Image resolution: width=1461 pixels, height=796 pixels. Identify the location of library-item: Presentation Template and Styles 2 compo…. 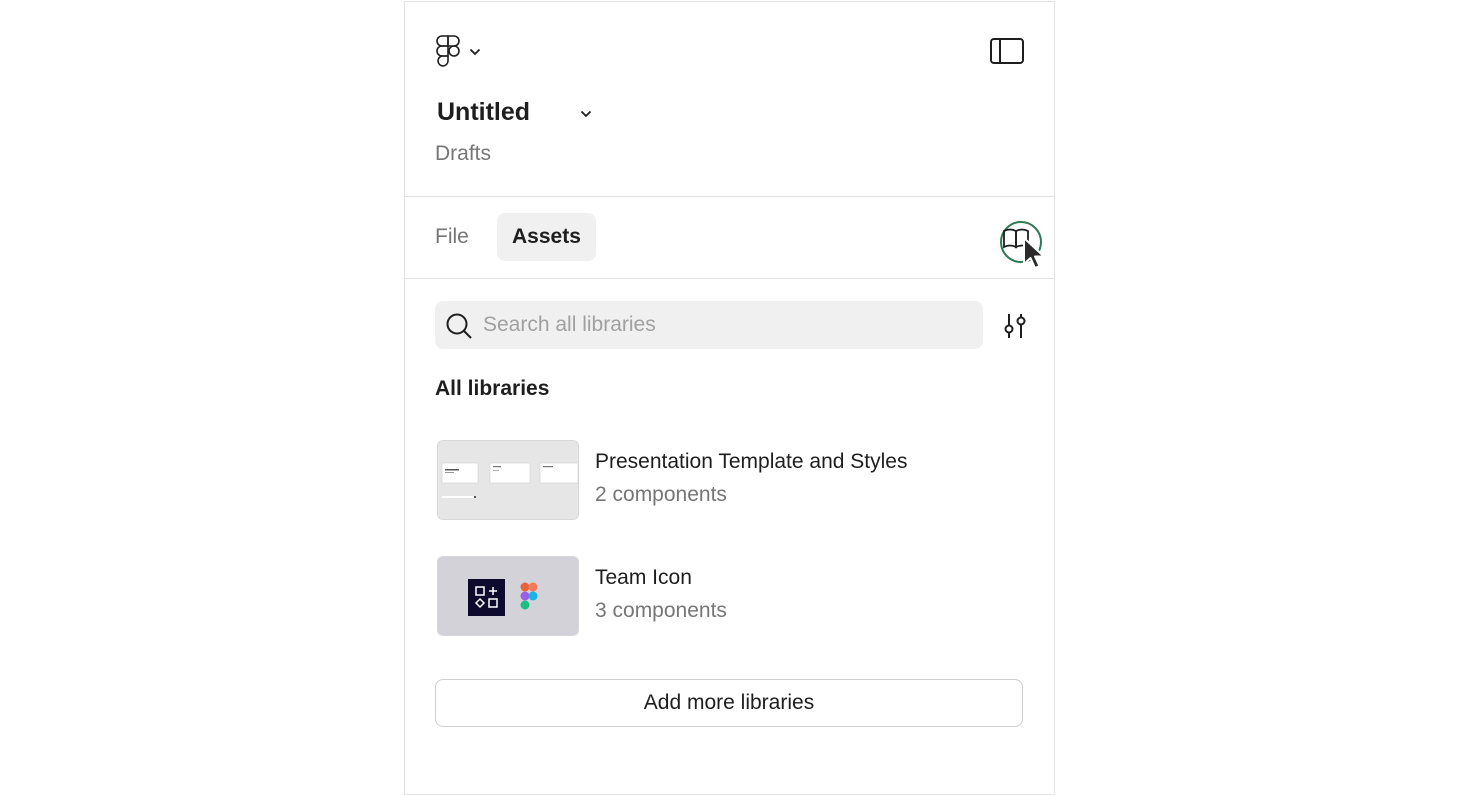
(730, 481).